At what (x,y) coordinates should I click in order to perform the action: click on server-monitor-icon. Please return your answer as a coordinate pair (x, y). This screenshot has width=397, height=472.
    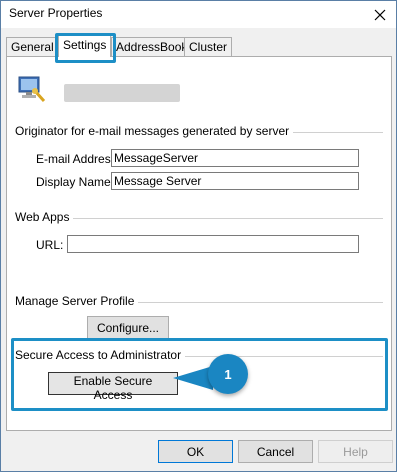
    Looking at the image, I should click on (32, 89).